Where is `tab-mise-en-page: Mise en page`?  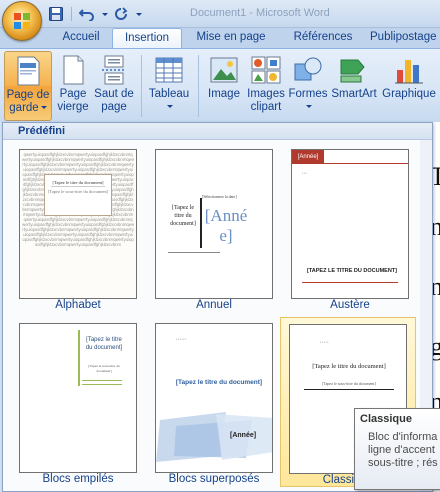
tab-mise-en-page: Mise en page is located at coordinates (231, 38).